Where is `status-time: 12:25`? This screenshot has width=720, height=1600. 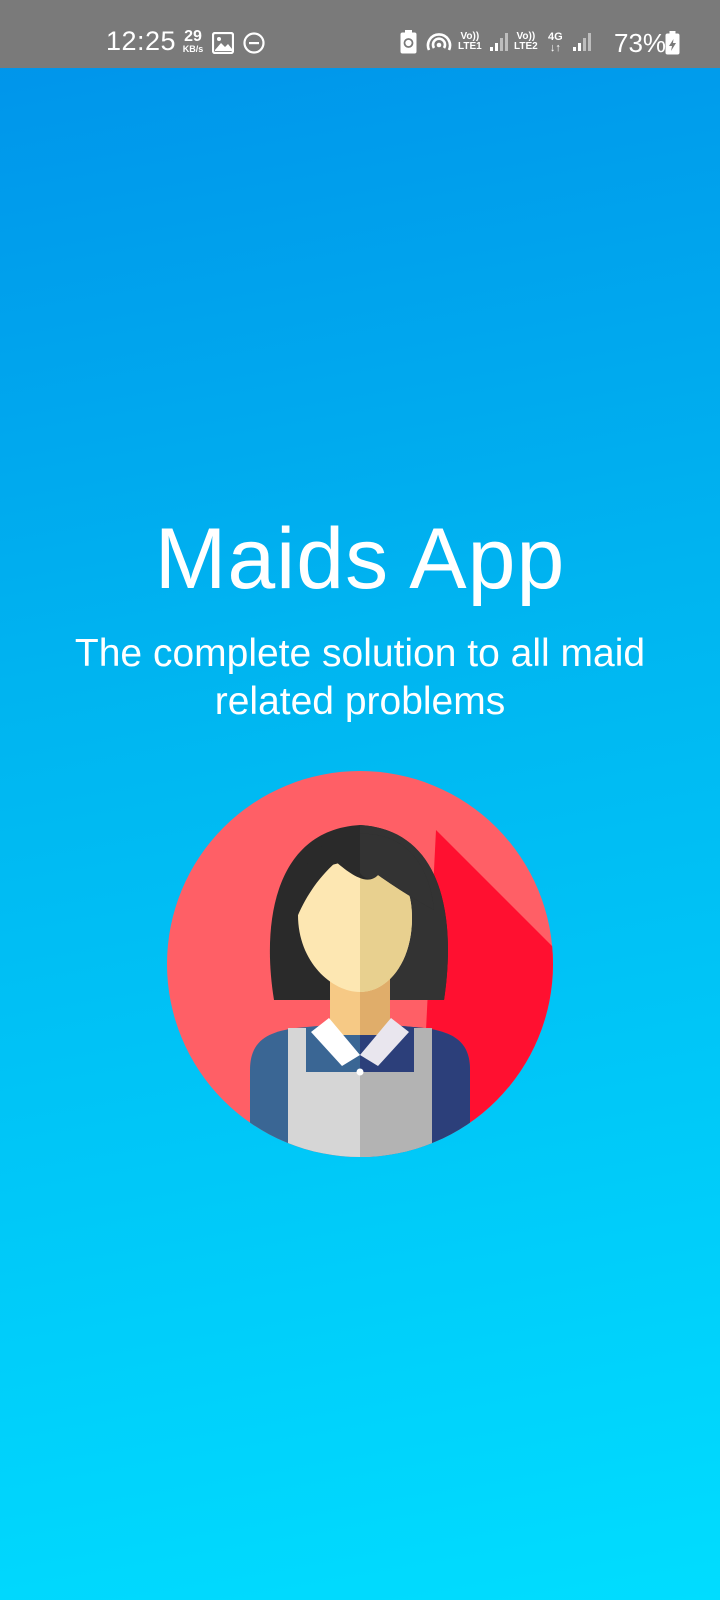 status-time: 12:25 is located at coordinates (141, 41).